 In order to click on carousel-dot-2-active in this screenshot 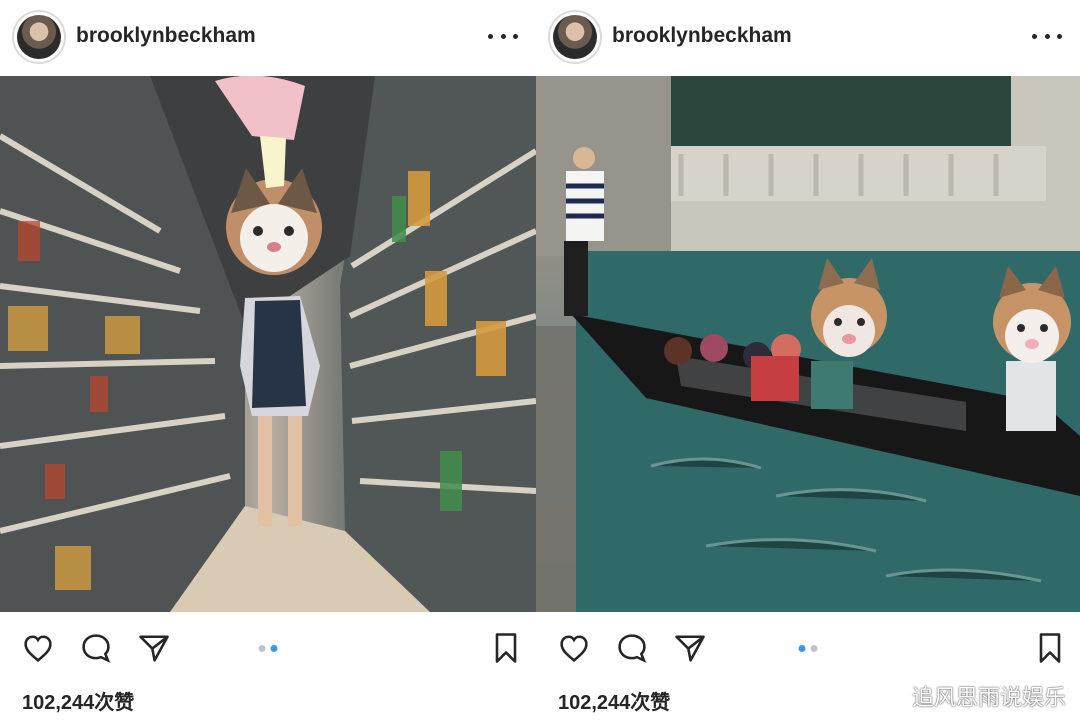, I will do `click(274, 648)`.